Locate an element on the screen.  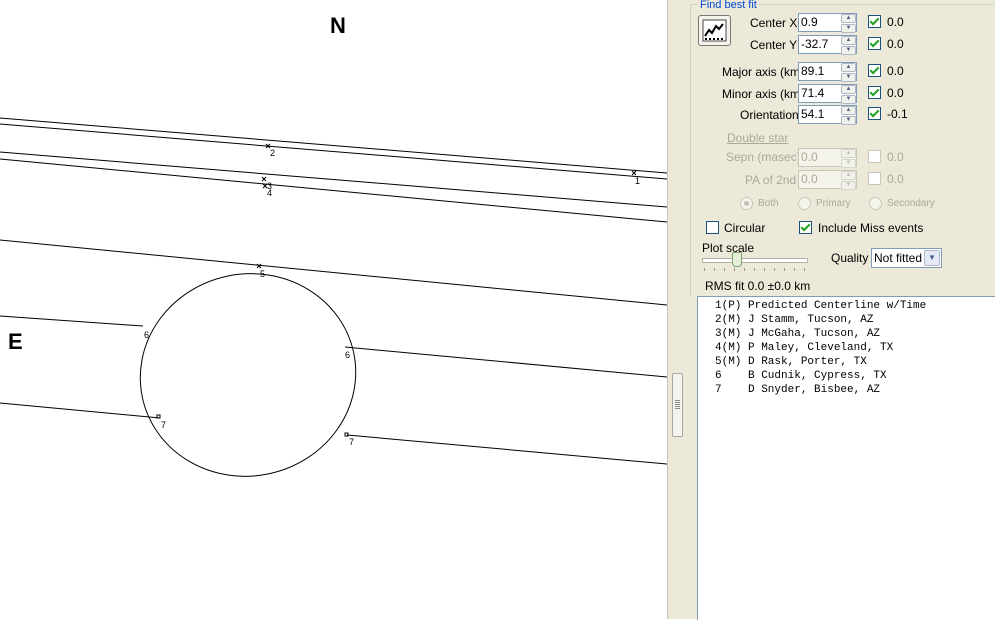
chord-label-7-east: 7 is located at coordinates (351, 442).